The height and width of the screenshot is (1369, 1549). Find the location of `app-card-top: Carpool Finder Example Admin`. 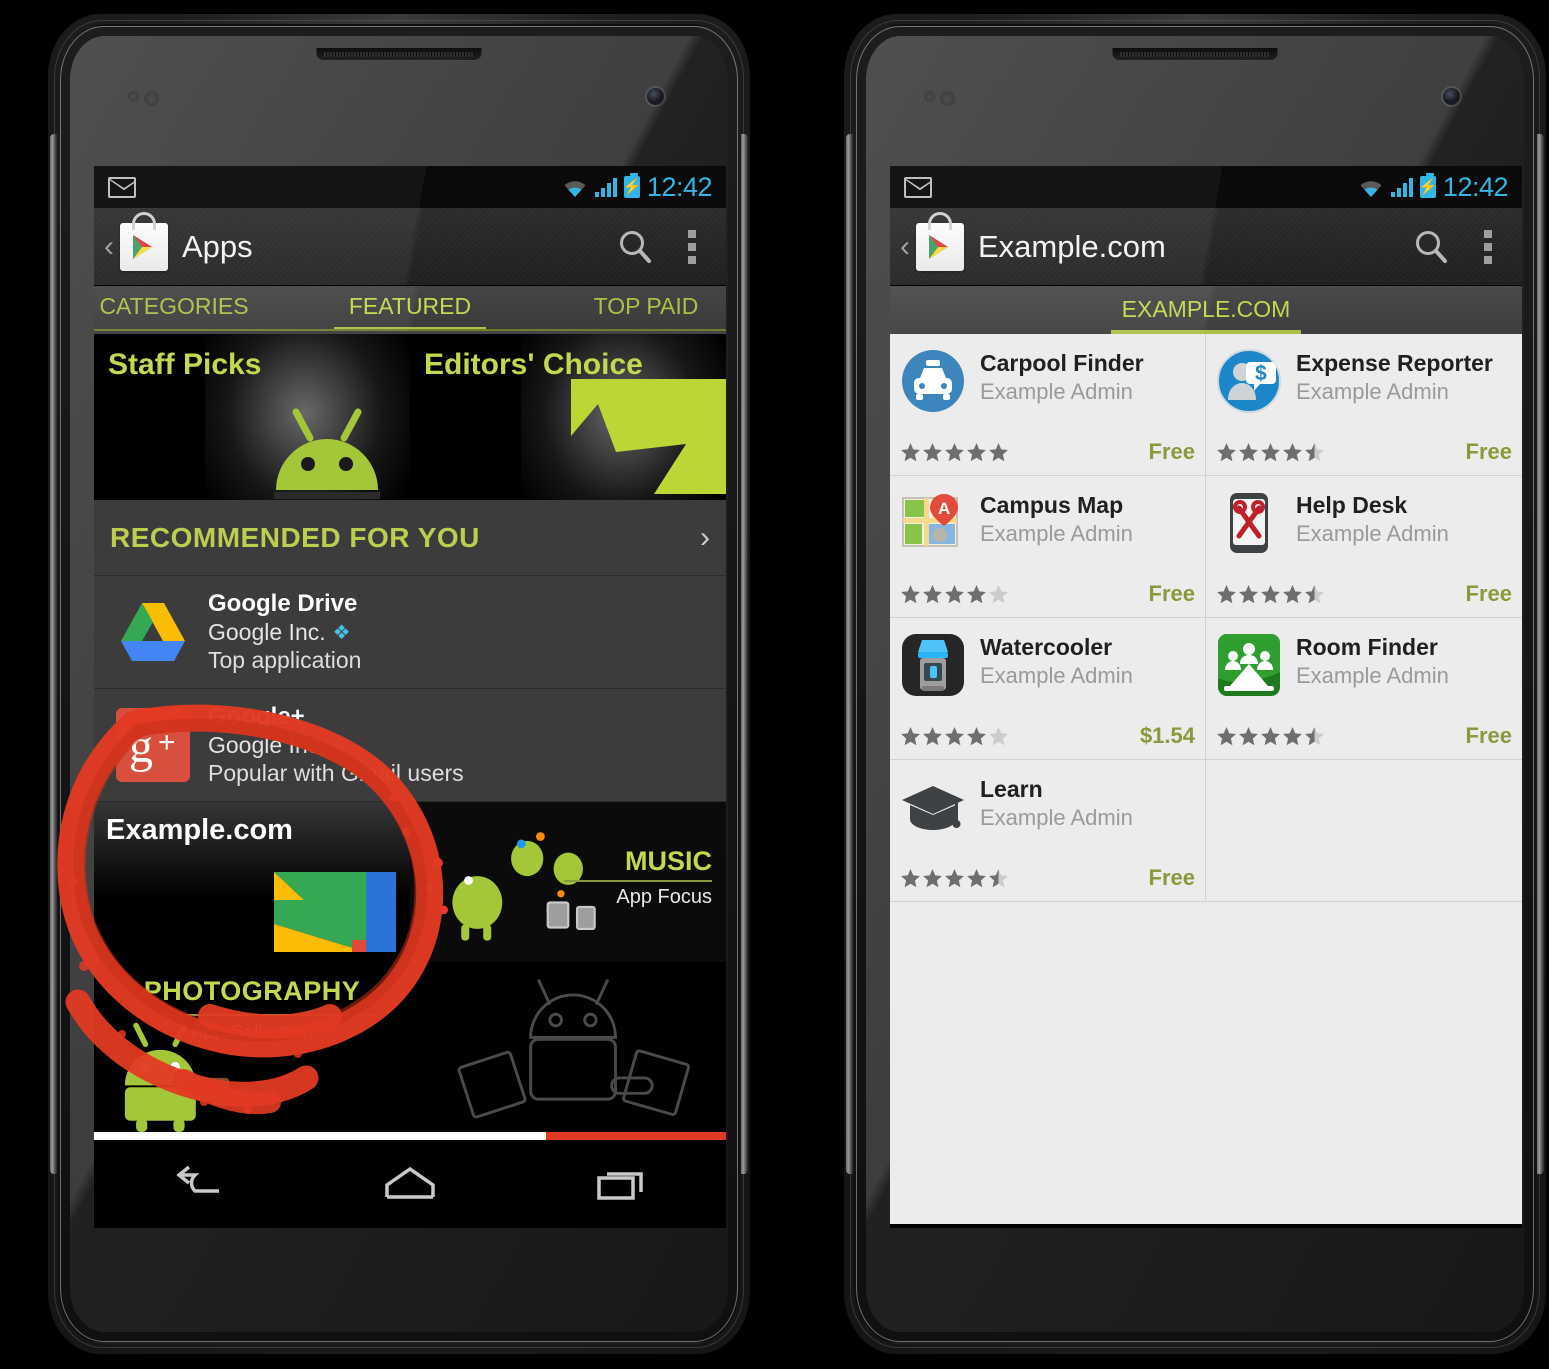

app-card-top: Carpool Finder Example Admin is located at coordinates (1047, 381).